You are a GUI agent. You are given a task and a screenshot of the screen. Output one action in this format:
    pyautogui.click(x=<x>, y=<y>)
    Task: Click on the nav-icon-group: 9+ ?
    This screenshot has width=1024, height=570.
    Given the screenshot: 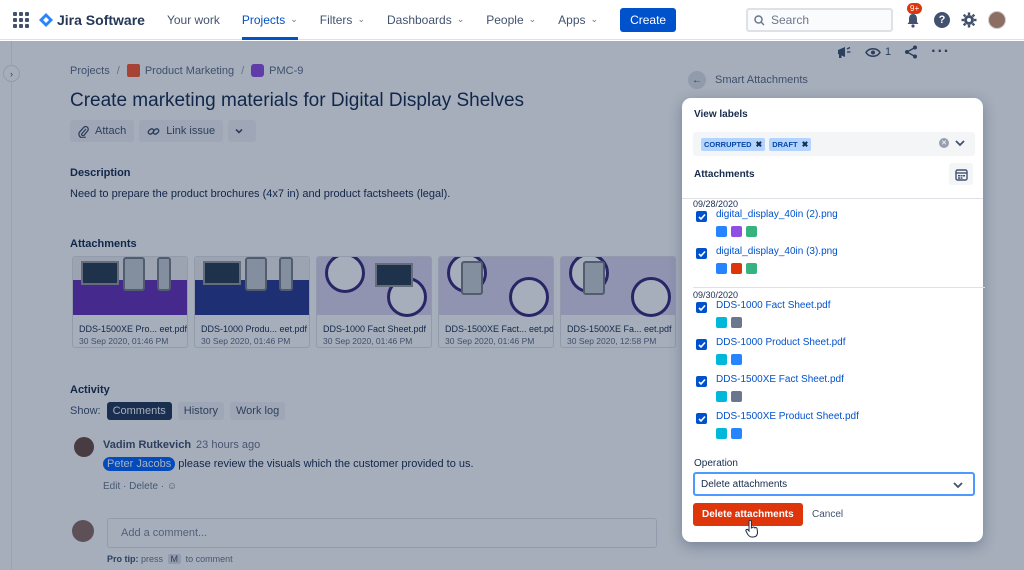 What is the action you would take?
    pyautogui.click(x=954, y=16)
    